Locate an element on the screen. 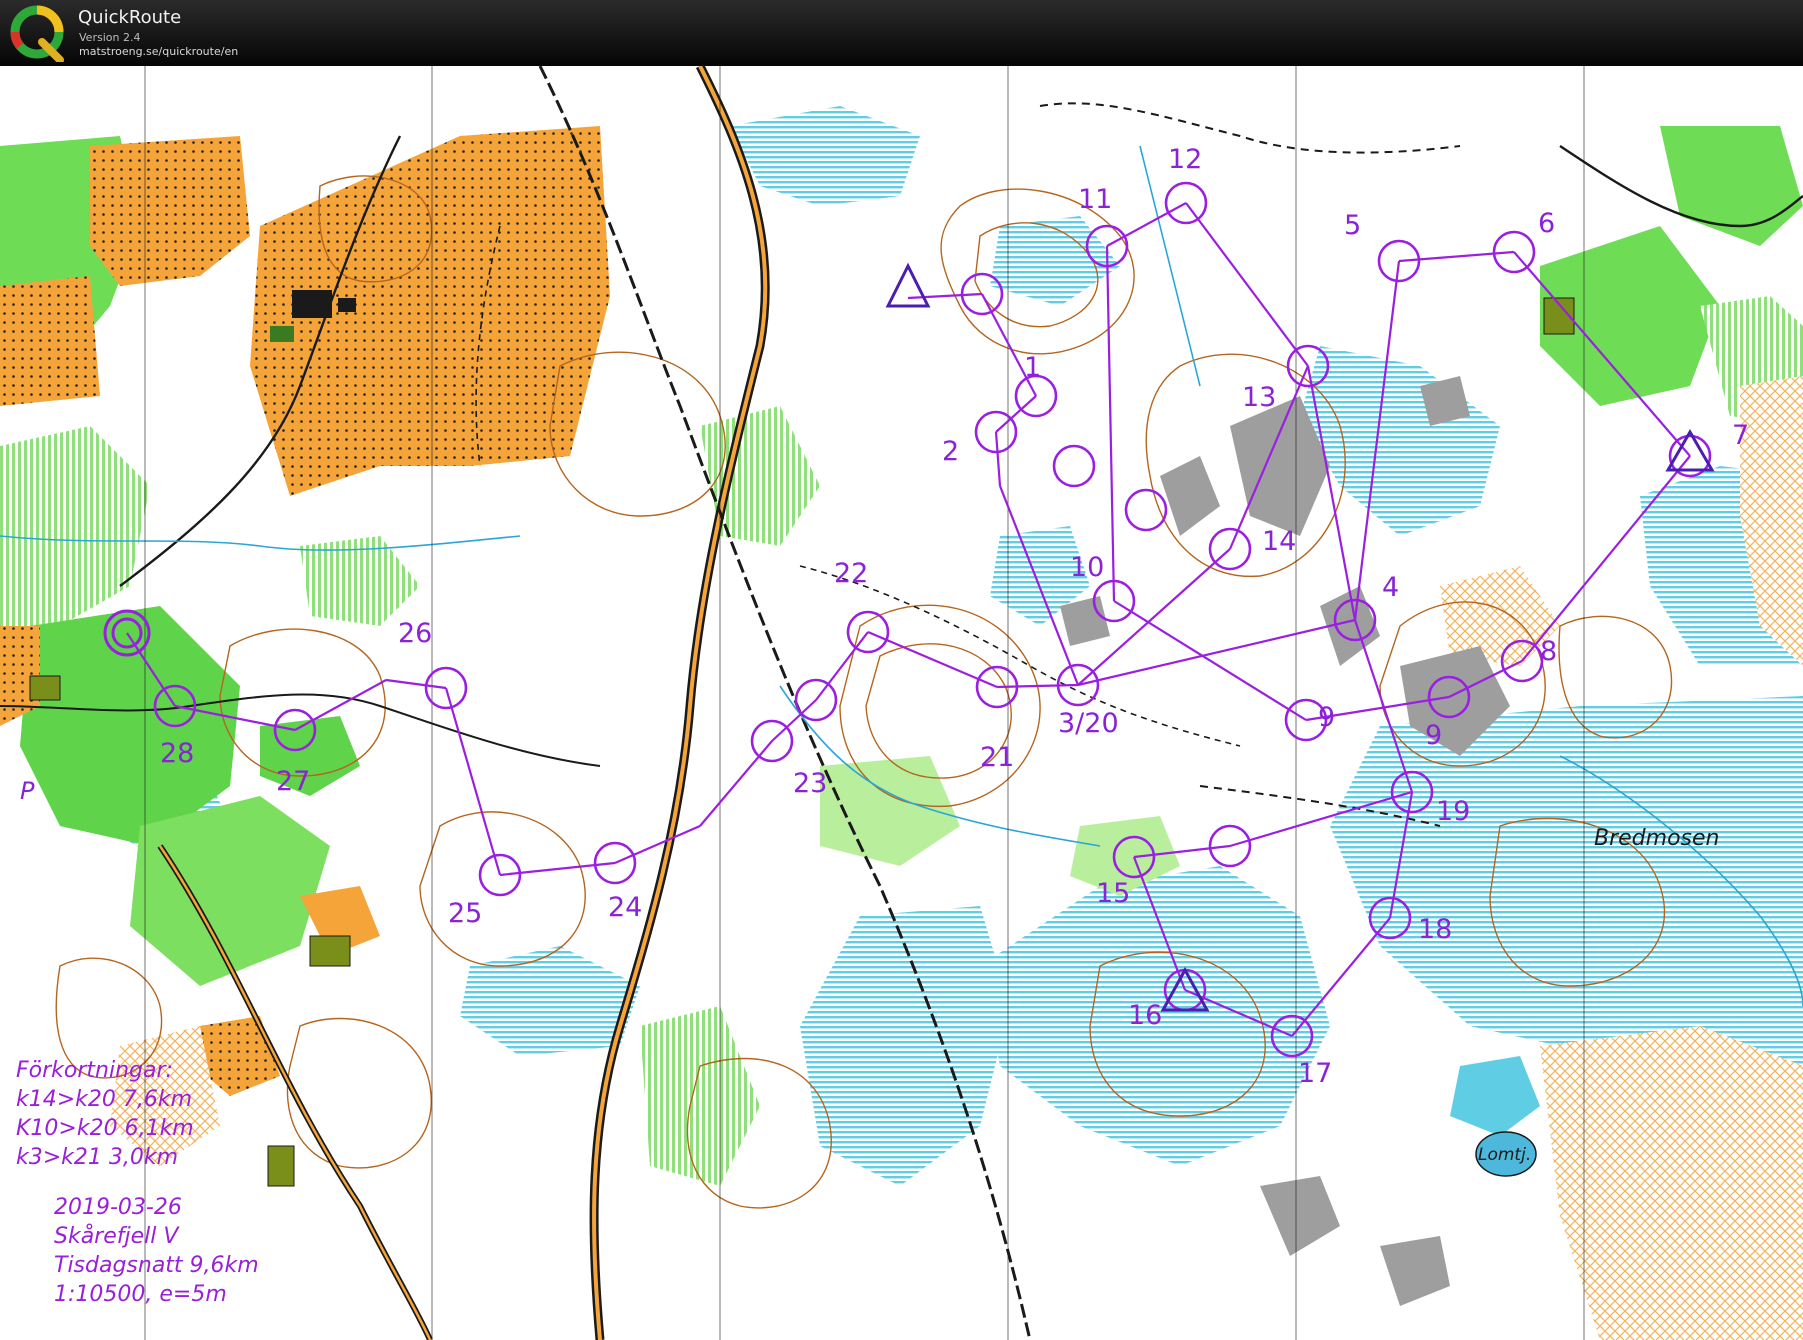  control-number-label: 6 is located at coordinates (1546, 223).